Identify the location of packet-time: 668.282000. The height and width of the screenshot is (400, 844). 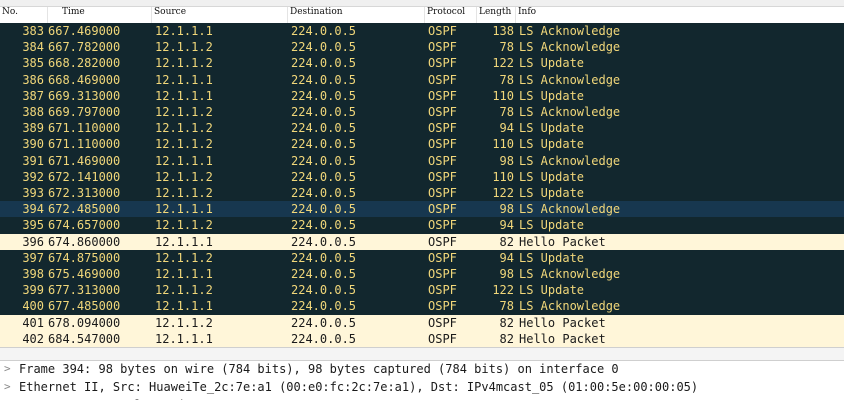
(84, 63).